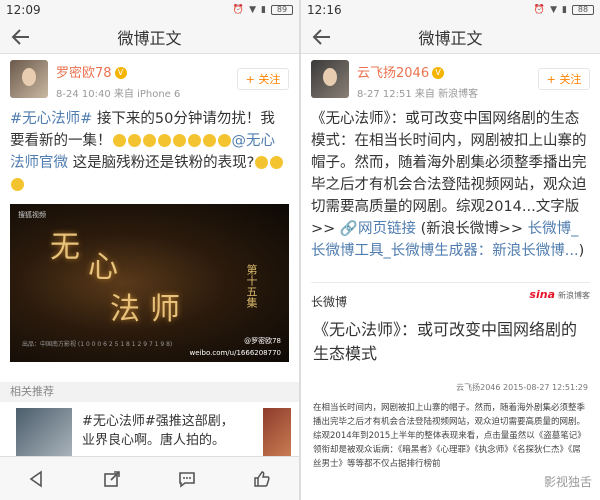  I want to click on sina-blog-logo: sina 新浪博客, so click(559, 294).